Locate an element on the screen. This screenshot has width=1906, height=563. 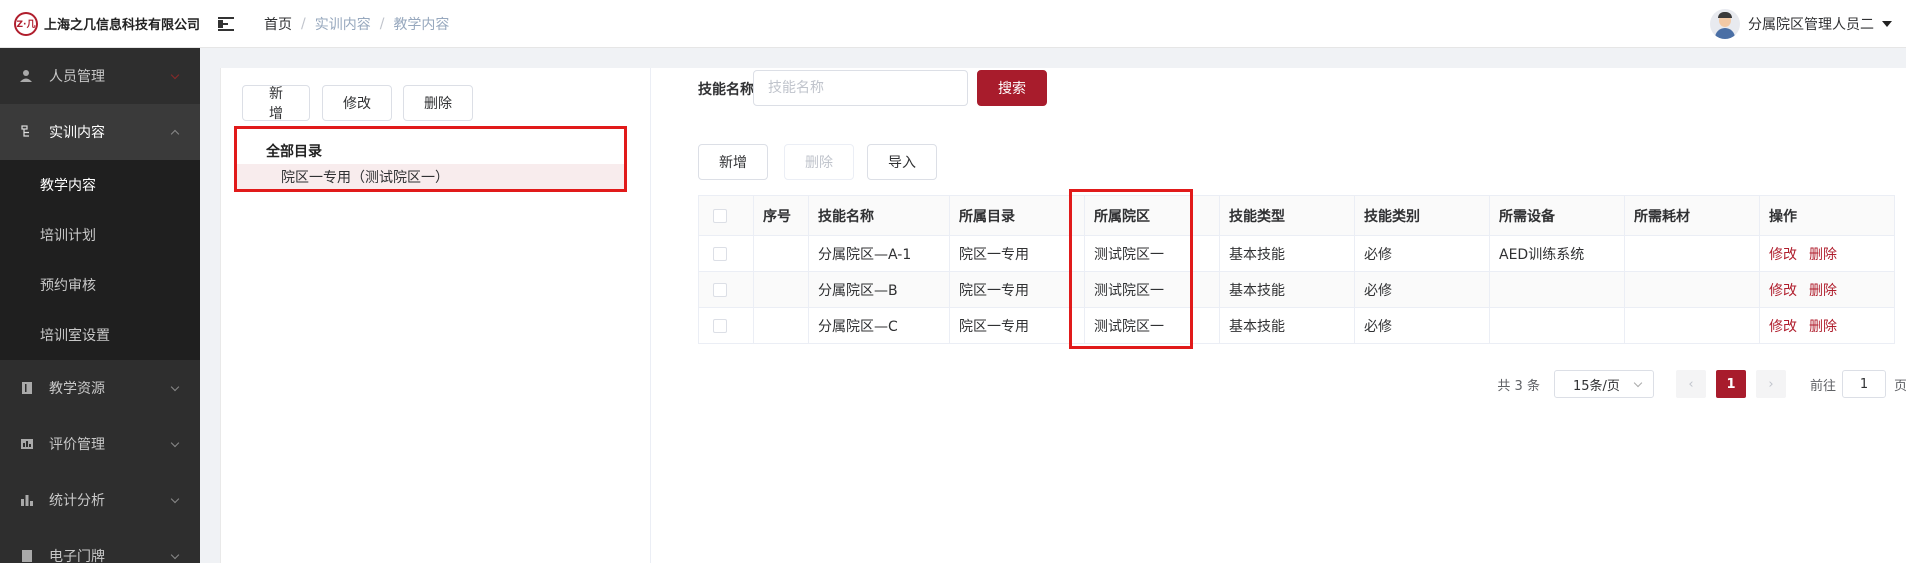
catalog-tree: 全部目录 院区一专用（测试院区一） is located at coordinates (431, 164).